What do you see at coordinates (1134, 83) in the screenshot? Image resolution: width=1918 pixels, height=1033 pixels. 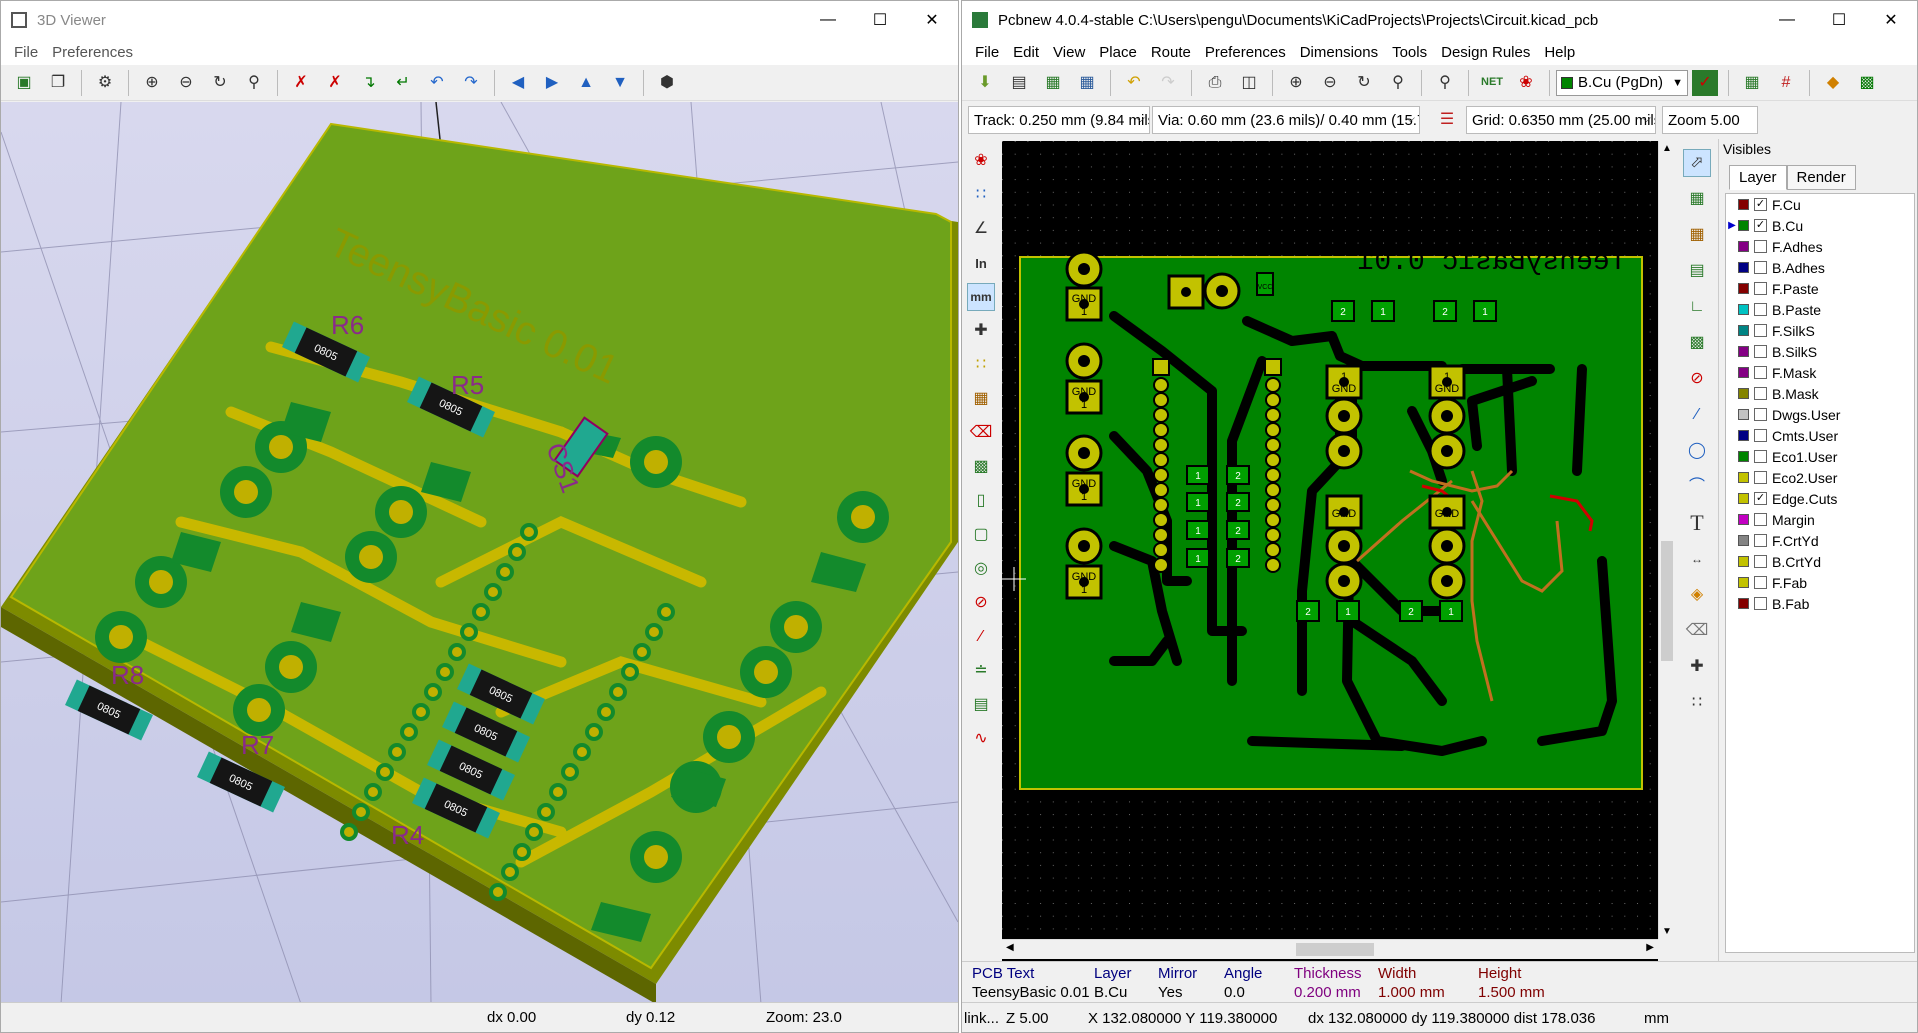 I see `undo-icon: ↶` at bounding box center [1134, 83].